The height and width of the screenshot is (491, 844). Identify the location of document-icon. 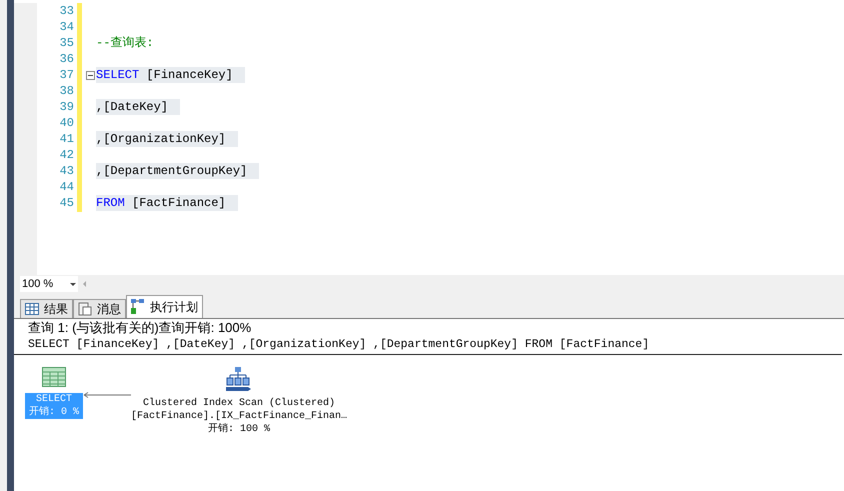
(85, 309).